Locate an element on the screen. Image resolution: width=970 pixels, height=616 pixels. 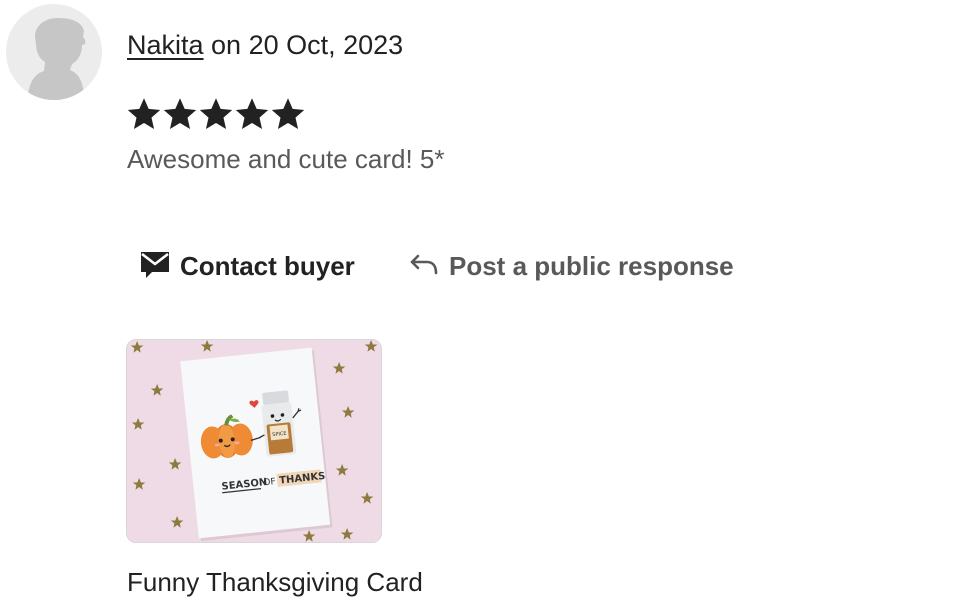
default-user-silhouette-icon is located at coordinates (57, 59).